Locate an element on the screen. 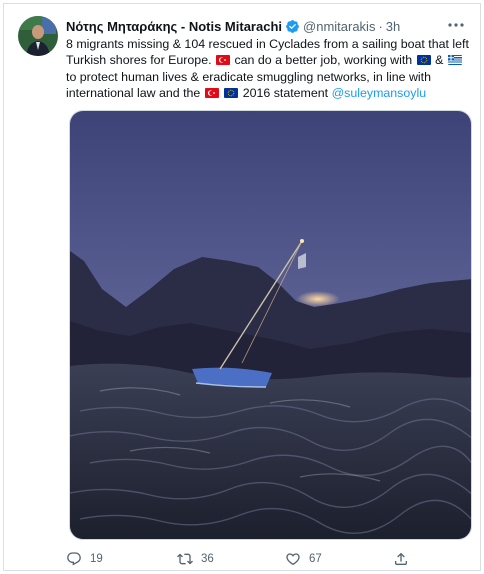 This screenshot has height=574, width=484. author-handle: @nmitarakis is located at coordinates (339, 26).